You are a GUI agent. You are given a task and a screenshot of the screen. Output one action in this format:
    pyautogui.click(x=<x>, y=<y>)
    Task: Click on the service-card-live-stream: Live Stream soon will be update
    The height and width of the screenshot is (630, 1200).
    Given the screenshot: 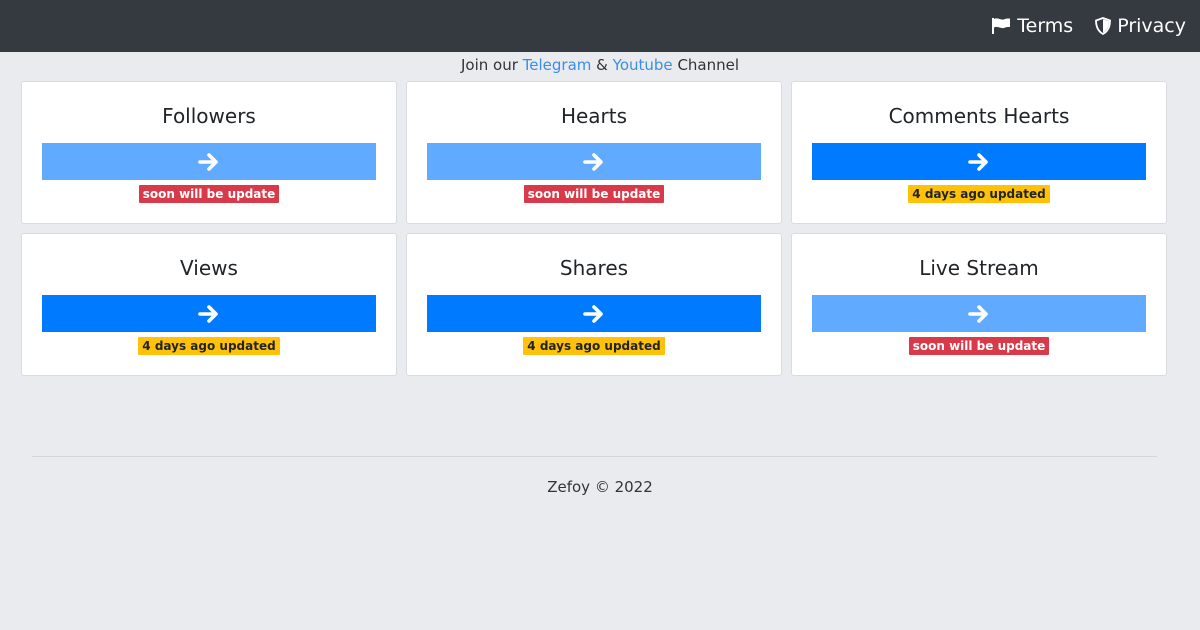 What is the action you would take?
    pyautogui.click(x=979, y=304)
    